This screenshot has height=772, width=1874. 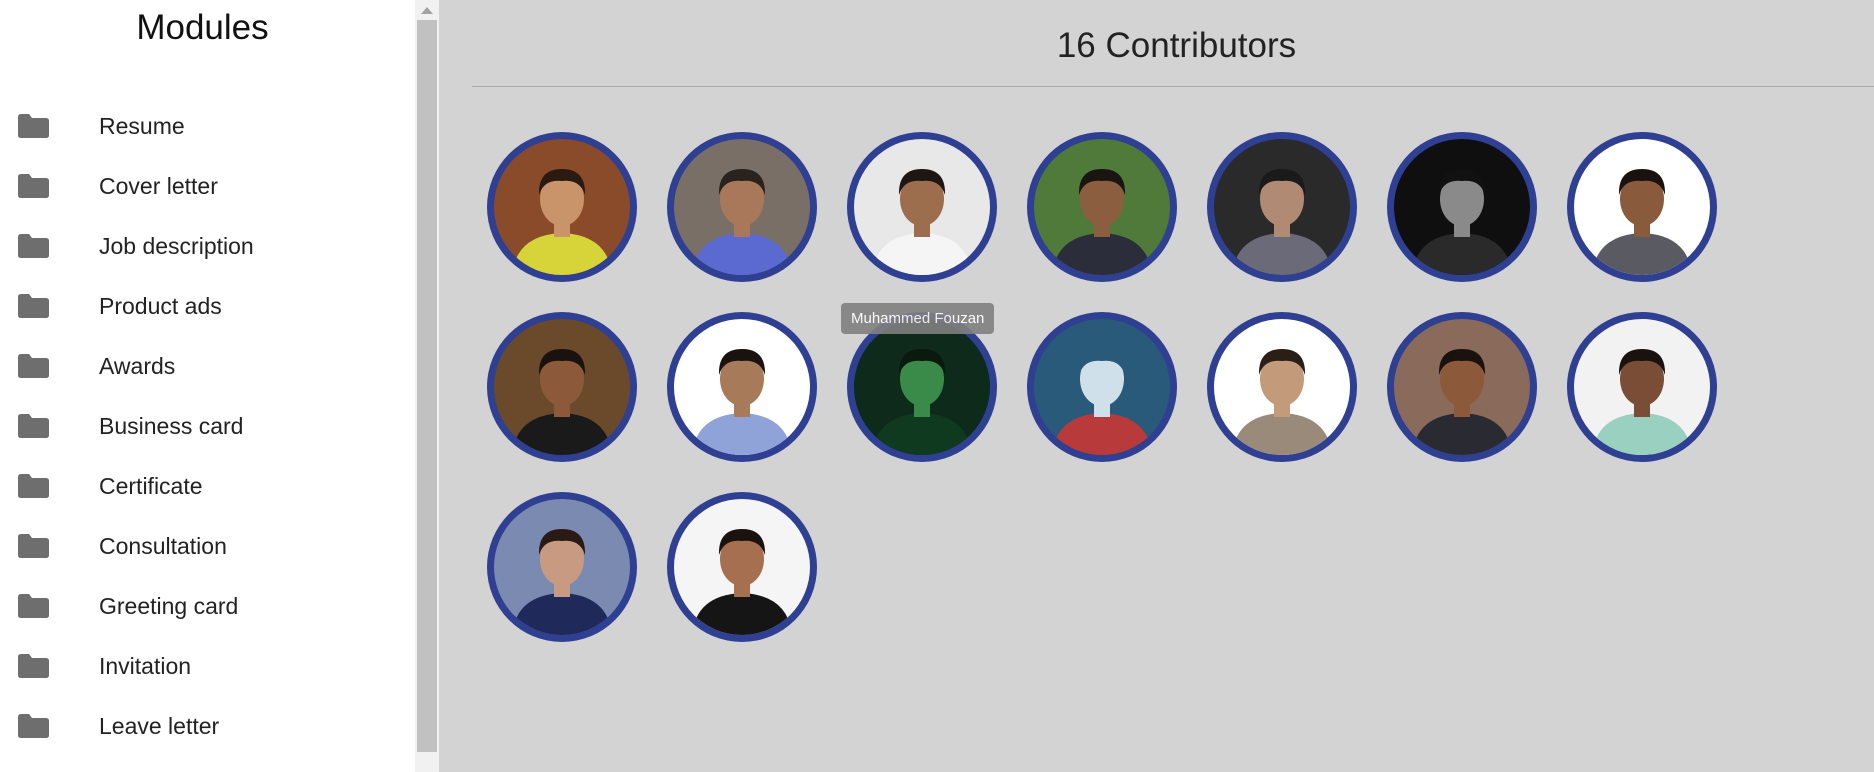 What do you see at coordinates (1173, 86) in the screenshot?
I see `divider` at bounding box center [1173, 86].